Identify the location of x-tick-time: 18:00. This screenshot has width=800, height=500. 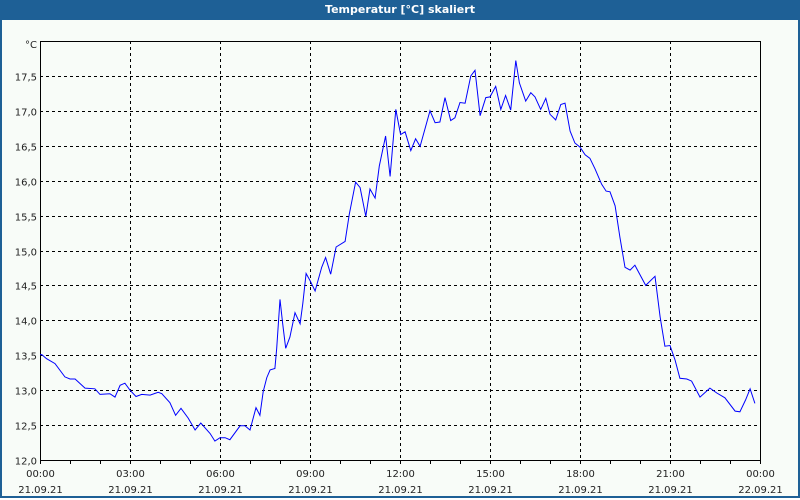
(580, 474).